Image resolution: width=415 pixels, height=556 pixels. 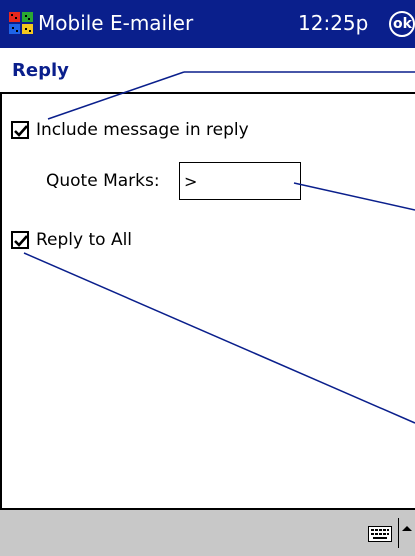 I want to click on input-panel-toggle, so click(x=406, y=533).